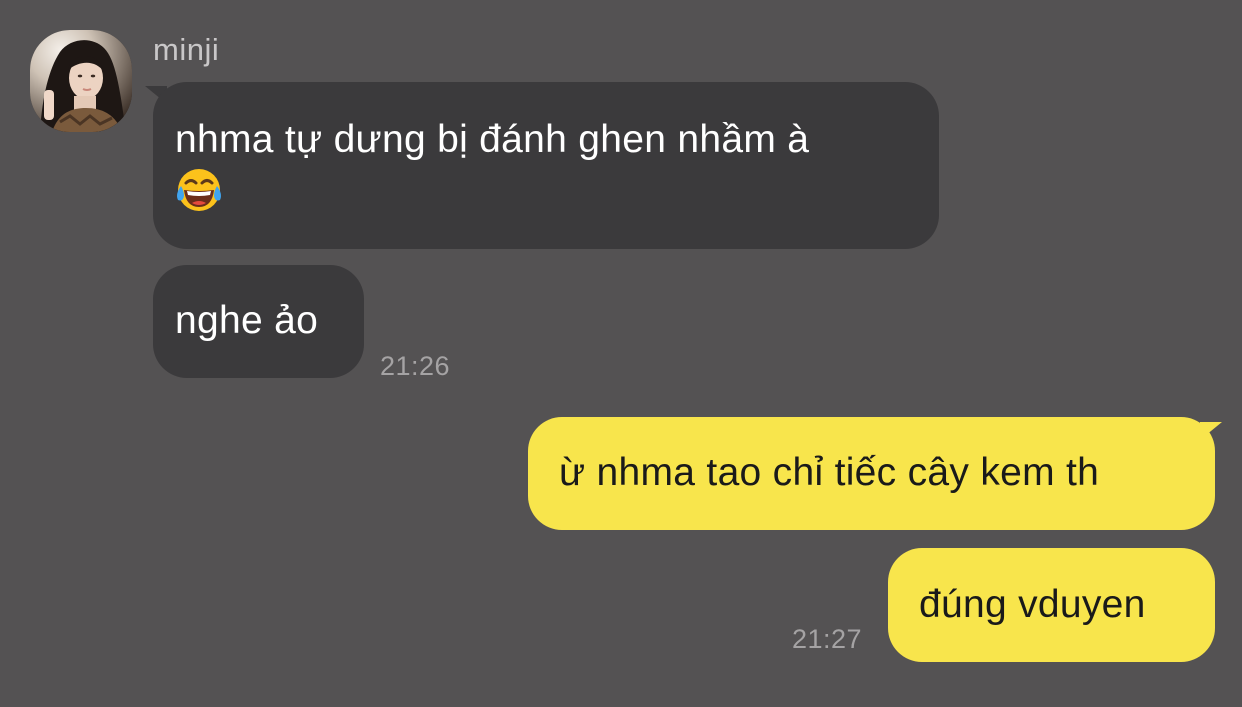 The width and height of the screenshot is (1242, 707). What do you see at coordinates (199, 197) in the screenshot?
I see `laughing-tears-emoji-icon` at bounding box center [199, 197].